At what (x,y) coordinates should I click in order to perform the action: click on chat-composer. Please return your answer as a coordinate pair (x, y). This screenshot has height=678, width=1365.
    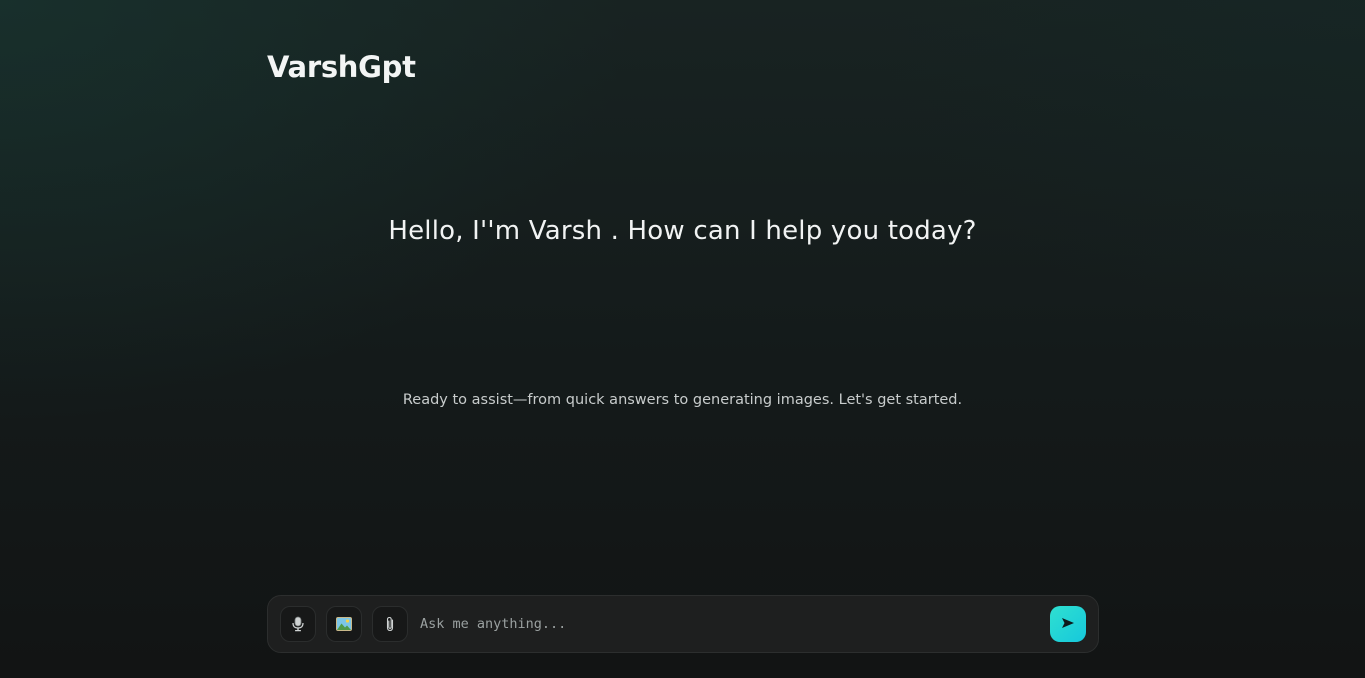
    Looking at the image, I should click on (683, 624).